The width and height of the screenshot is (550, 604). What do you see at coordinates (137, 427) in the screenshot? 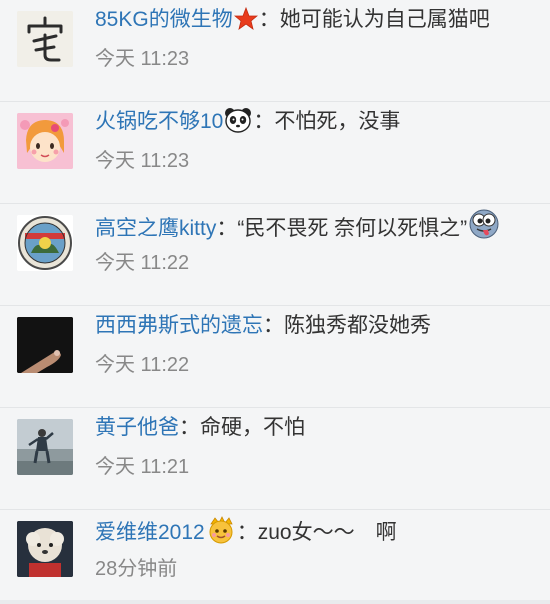
I see `username-link: 黄子他爸` at bounding box center [137, 427].